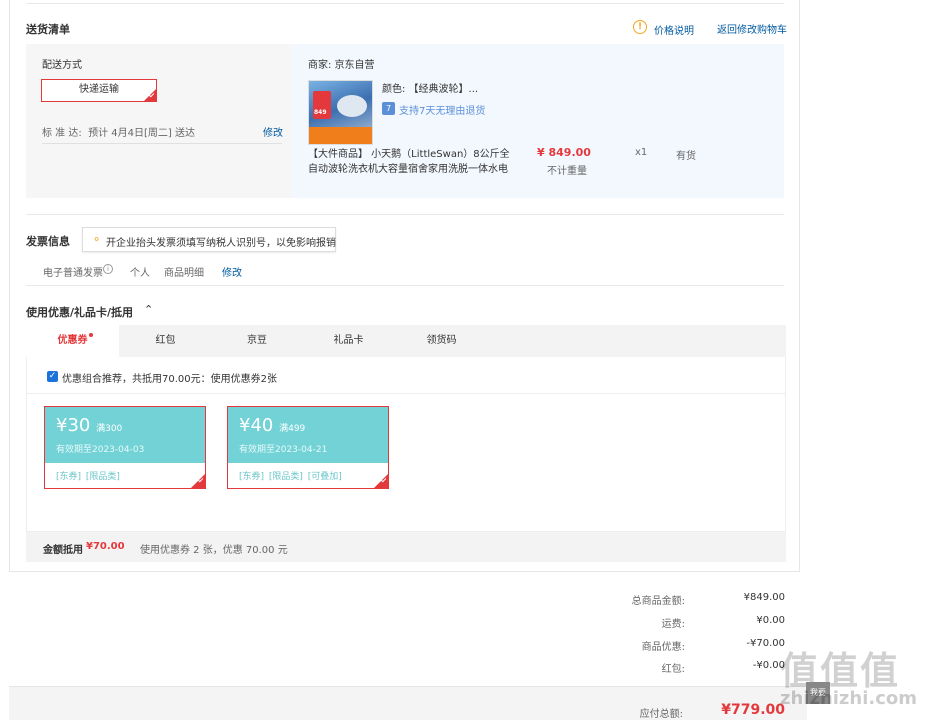 This screenshot has width=928, height=720. I want to click on express-delivery-option: 快递运输, so click(99, 90).